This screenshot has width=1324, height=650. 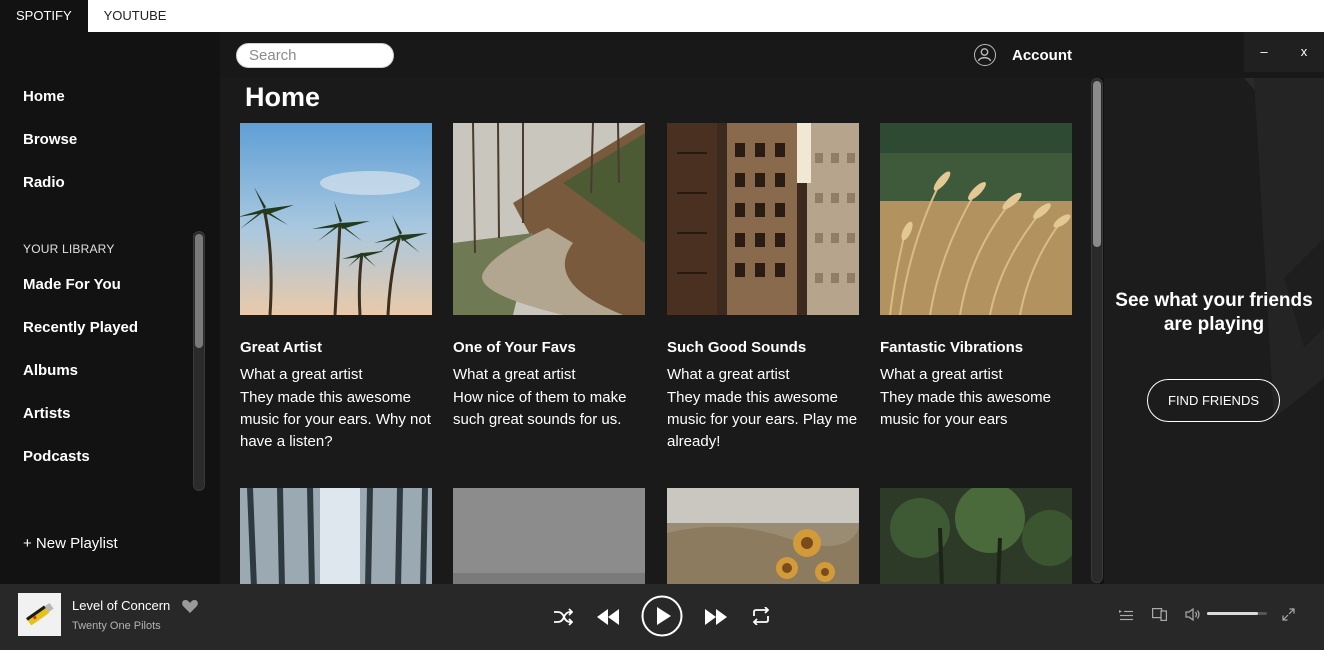 I want to click on play-button, so click(x=662, y=616).